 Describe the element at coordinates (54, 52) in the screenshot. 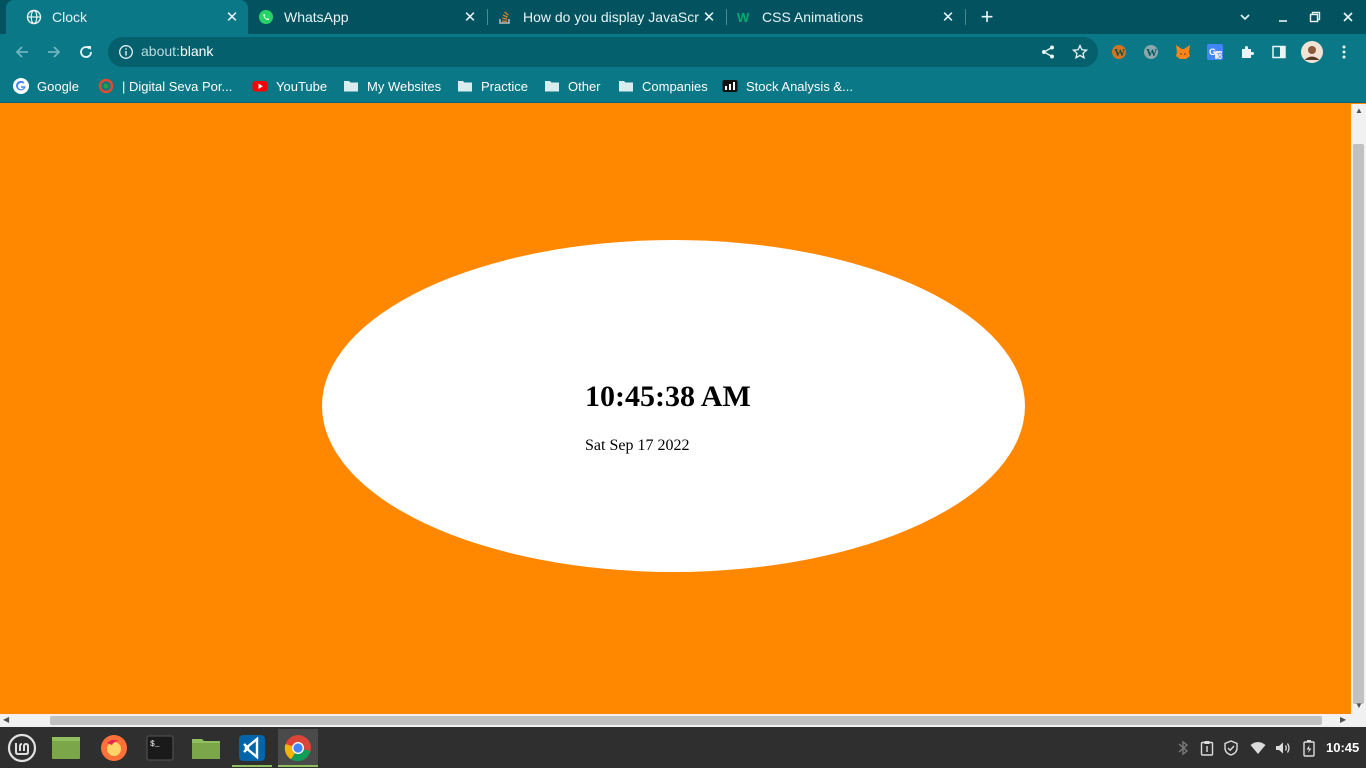

I see `forward-button` at that location.